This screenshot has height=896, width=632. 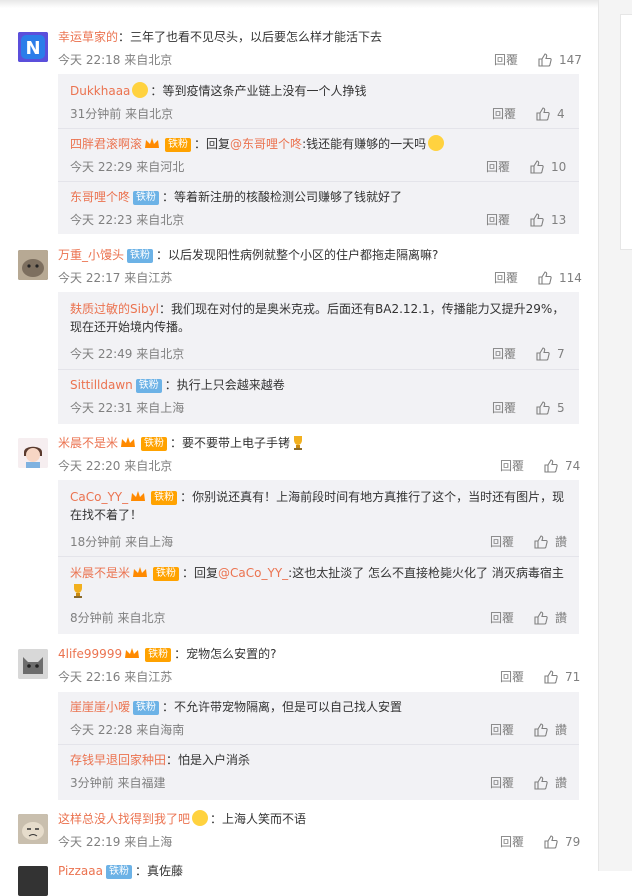 I want to click on reply-meta: 今天 22:23 来自北京, so click(x=127, y=220).